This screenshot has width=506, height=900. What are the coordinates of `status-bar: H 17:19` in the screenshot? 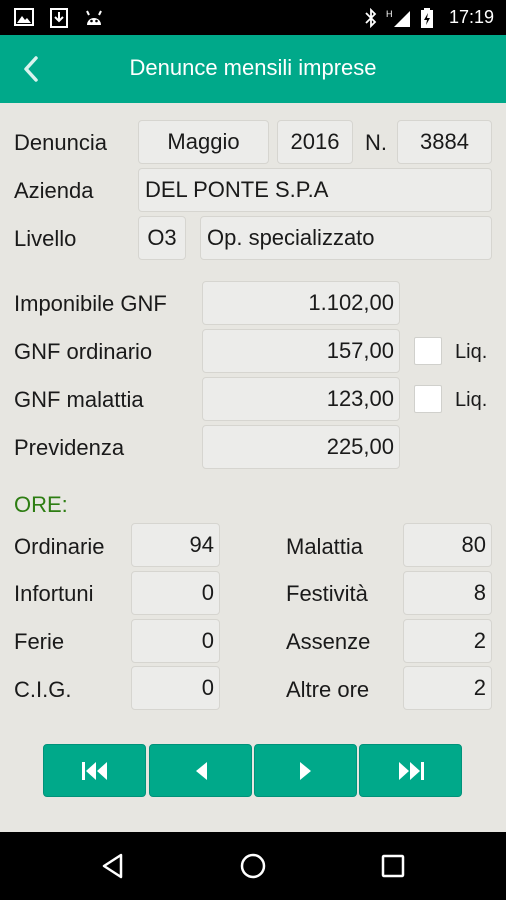 It's located at (253, 17).